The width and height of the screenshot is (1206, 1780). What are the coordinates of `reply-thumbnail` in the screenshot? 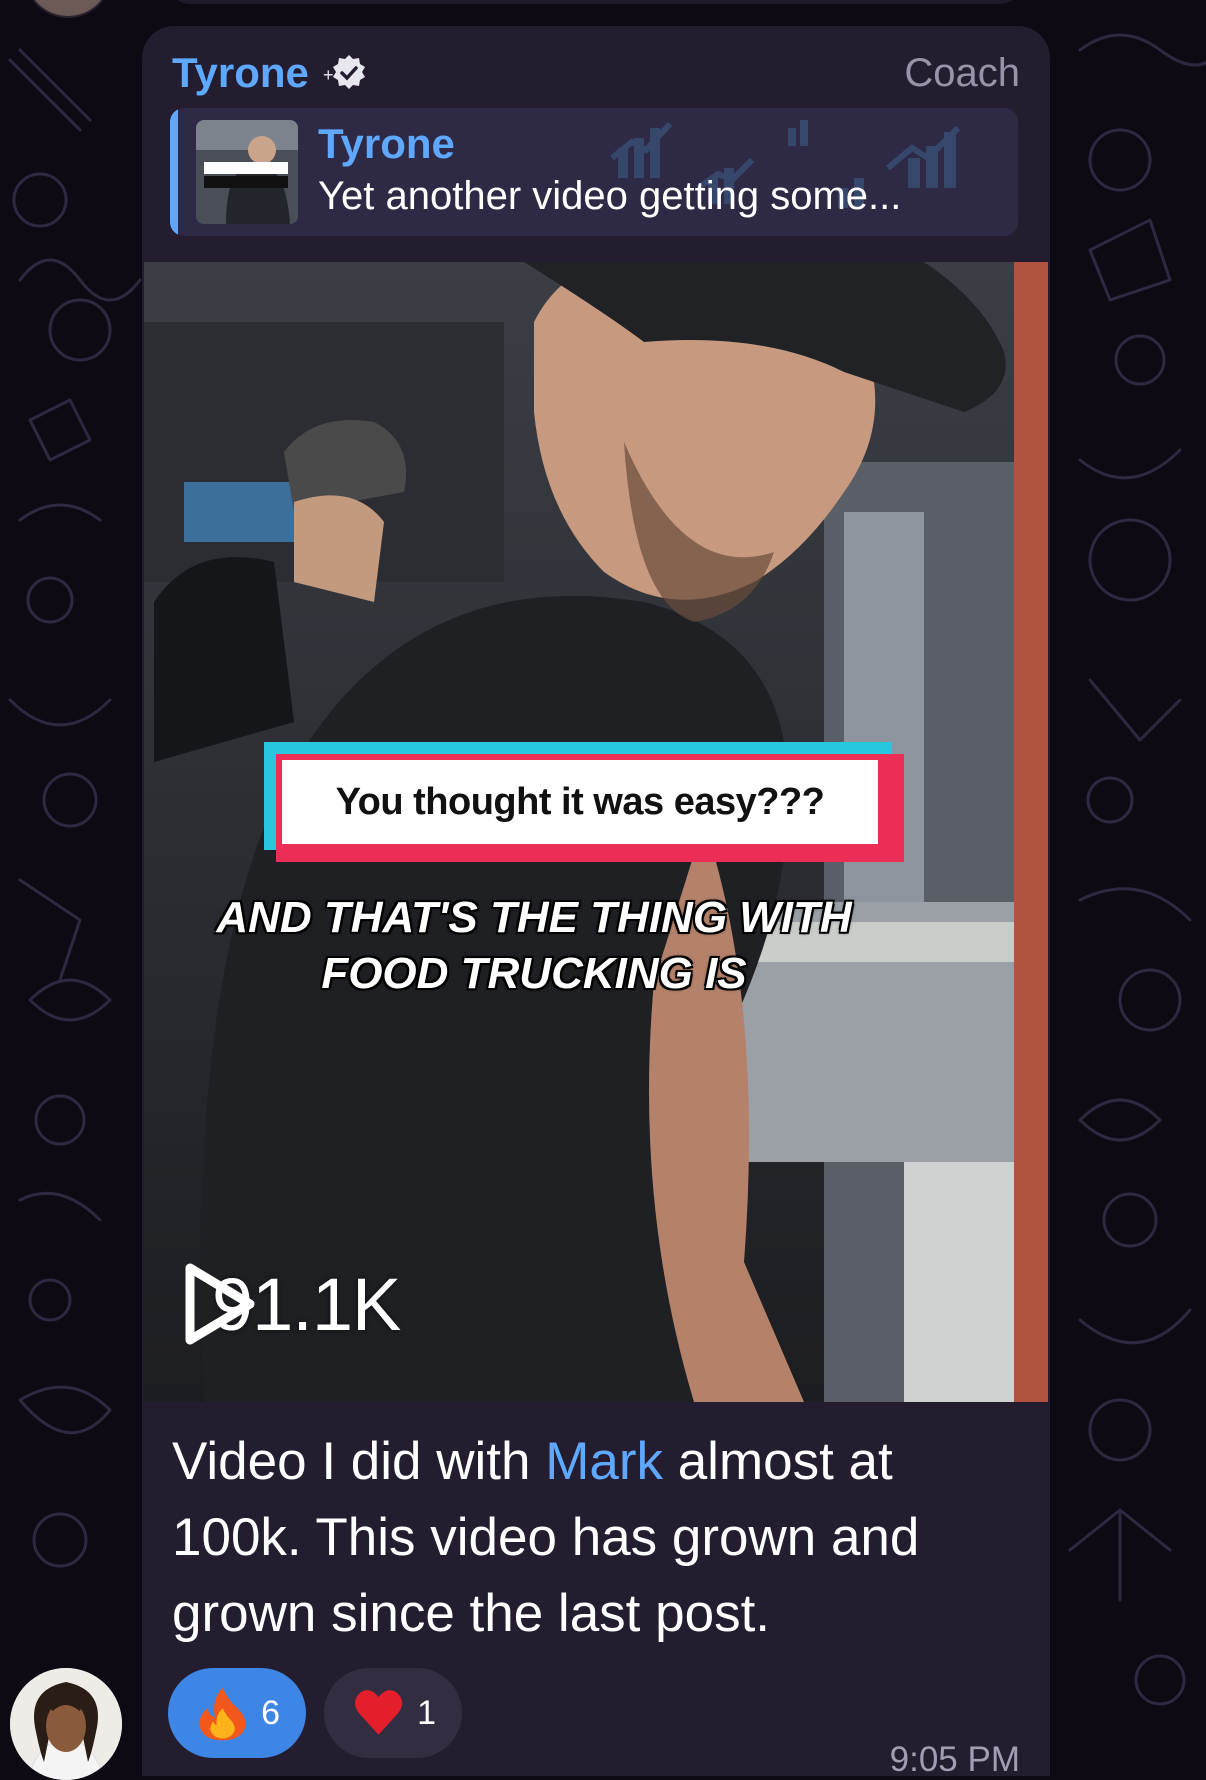 It's located at (247, 172).